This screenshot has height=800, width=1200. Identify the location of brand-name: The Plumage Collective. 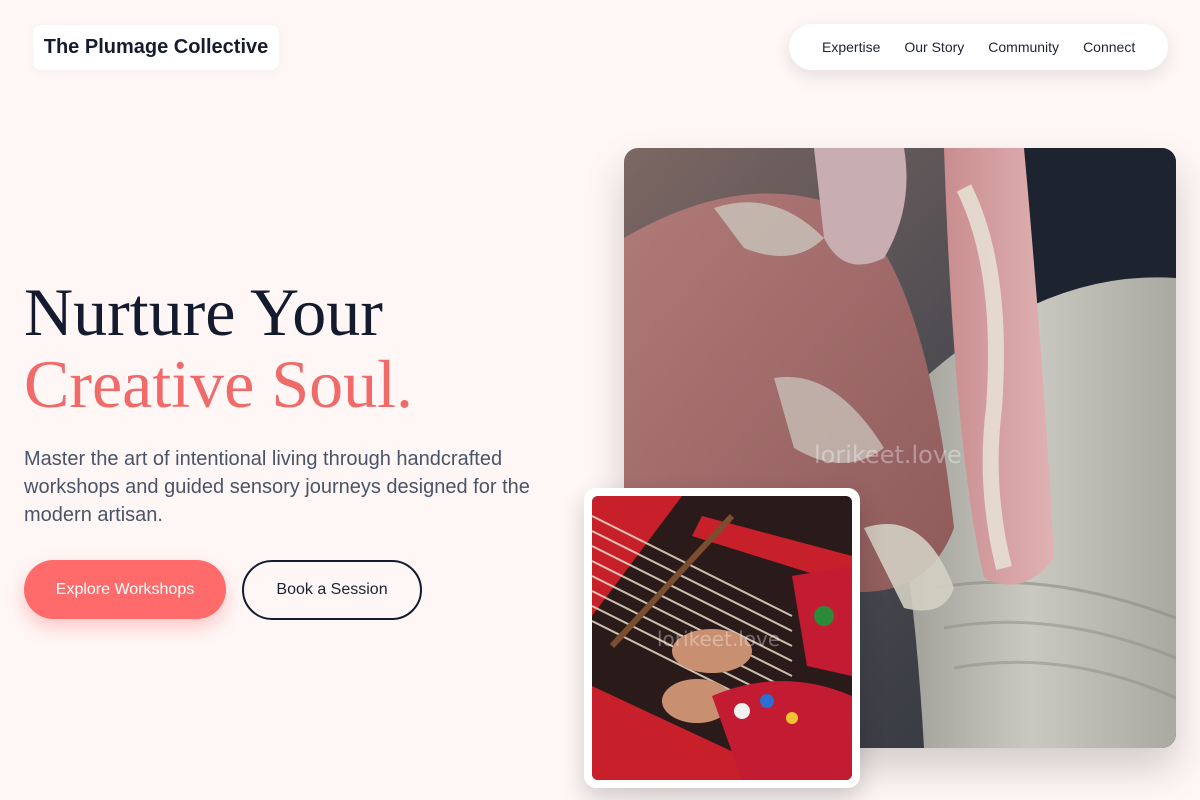
(156, 47).